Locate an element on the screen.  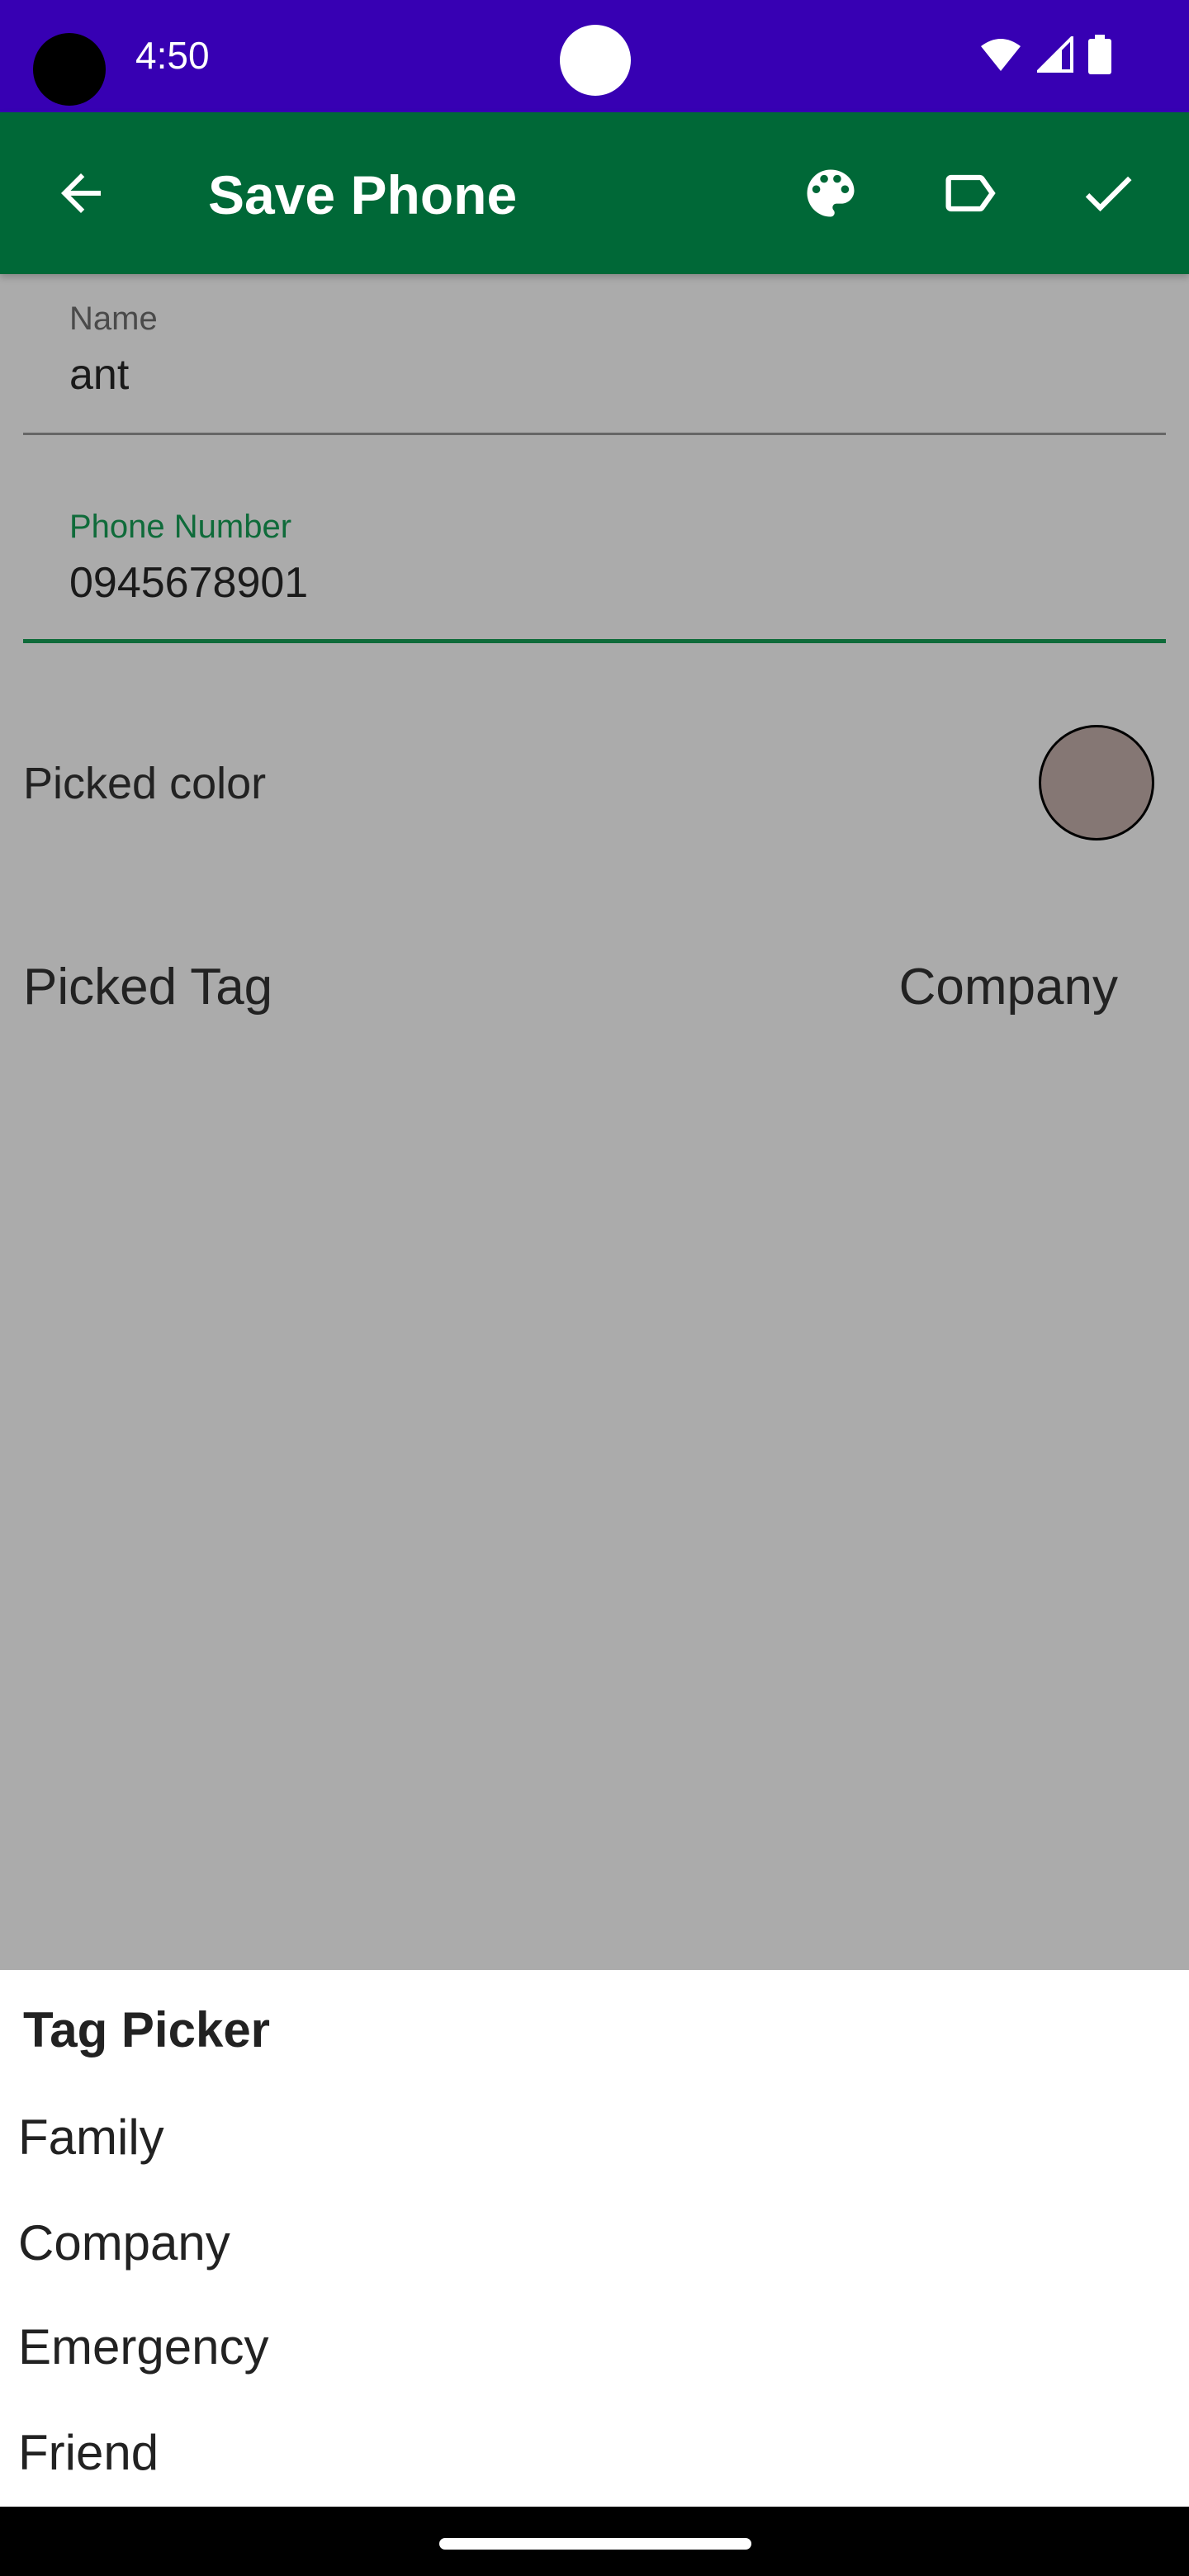
phone-number-field-label: Phone Number is located at coordinates (180, 527).